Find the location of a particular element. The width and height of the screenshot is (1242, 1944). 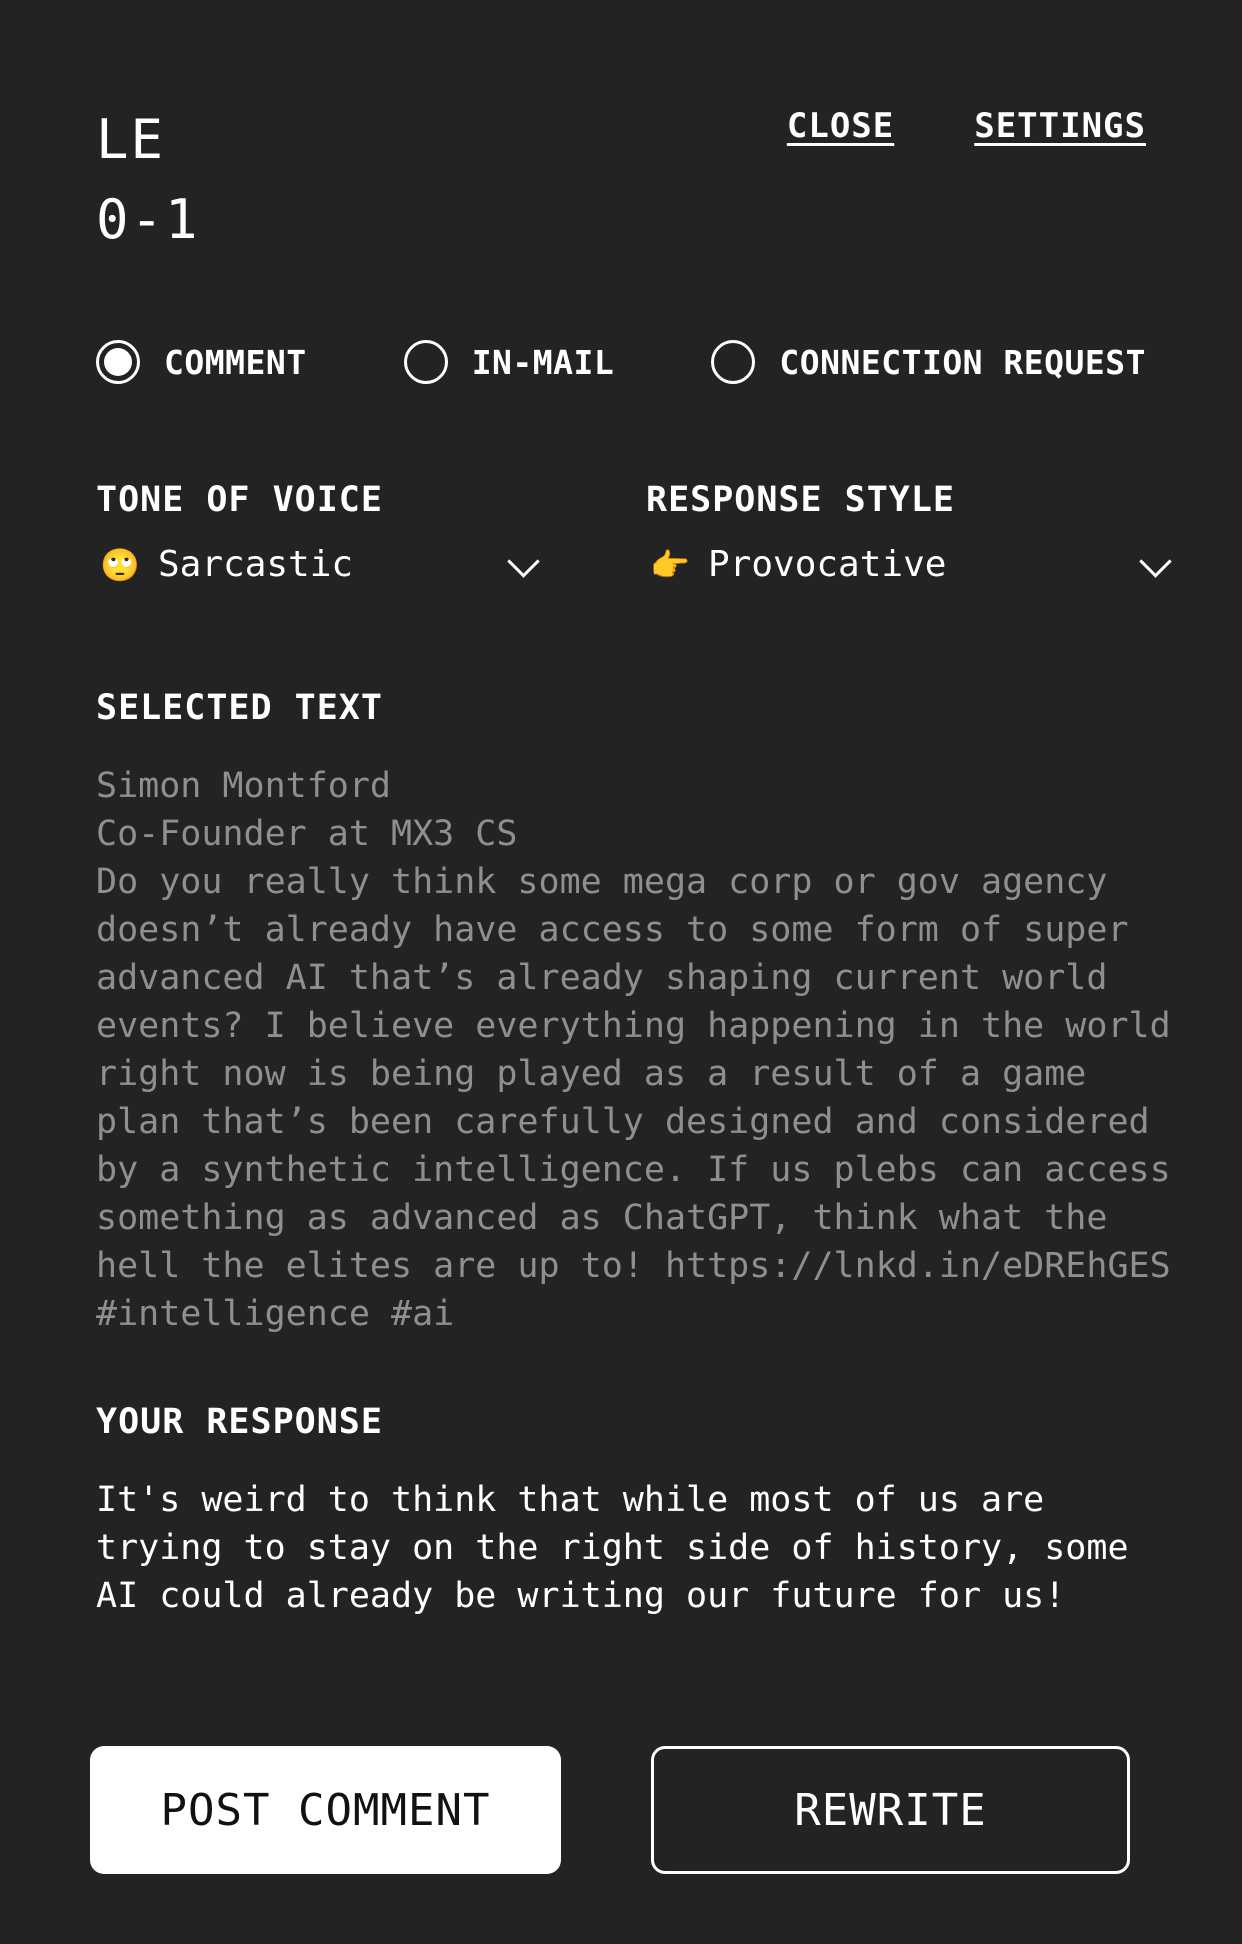

settings-link: SETTINGS is located at coordinates (1060, 126).